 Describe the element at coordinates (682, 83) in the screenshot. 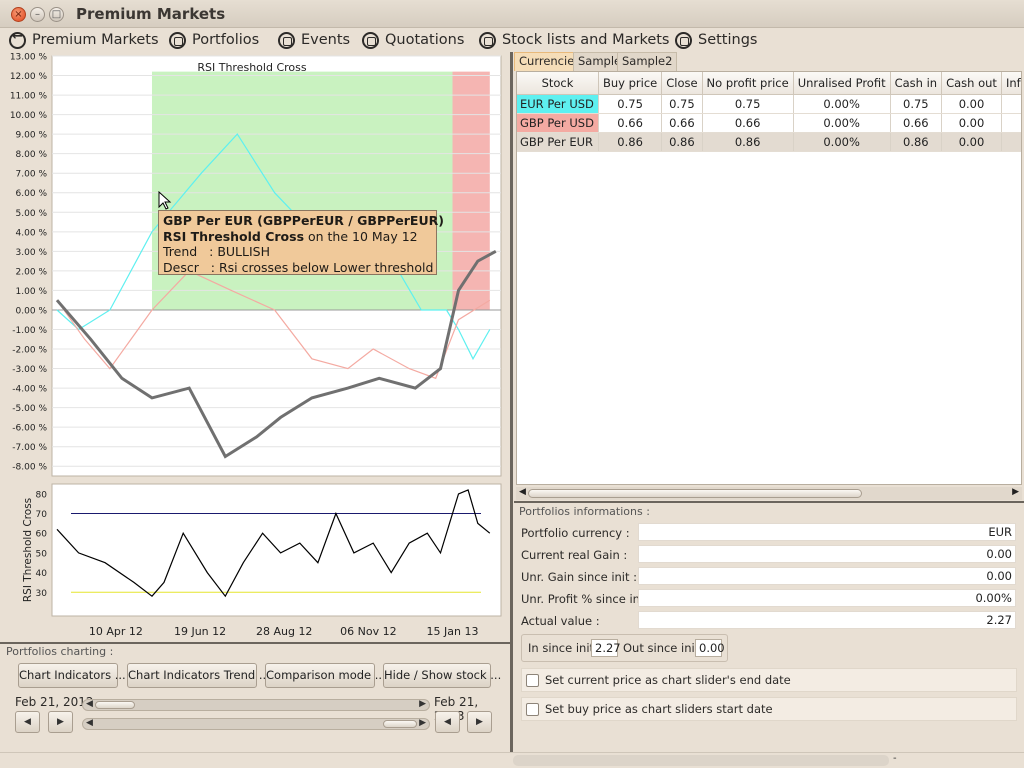

I see `col-close: Close` at that location.